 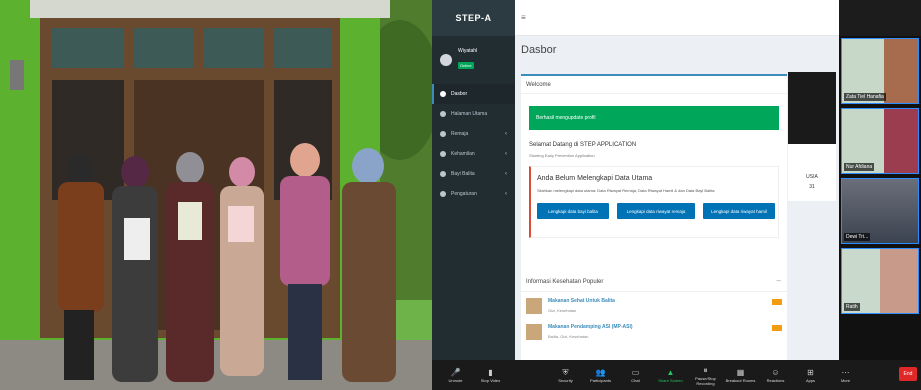 What do you see at coordinates (539, 50) in the screenshot?
I see `page-title: Dasbor` at bounding box center [539, 50].